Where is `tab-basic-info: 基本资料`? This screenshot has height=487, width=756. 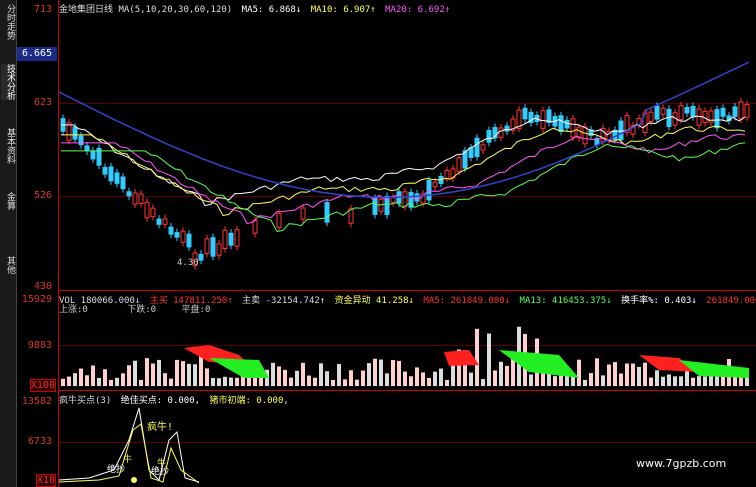 tab-basic-info: 基本资料 is located at coordinates (8, 146).